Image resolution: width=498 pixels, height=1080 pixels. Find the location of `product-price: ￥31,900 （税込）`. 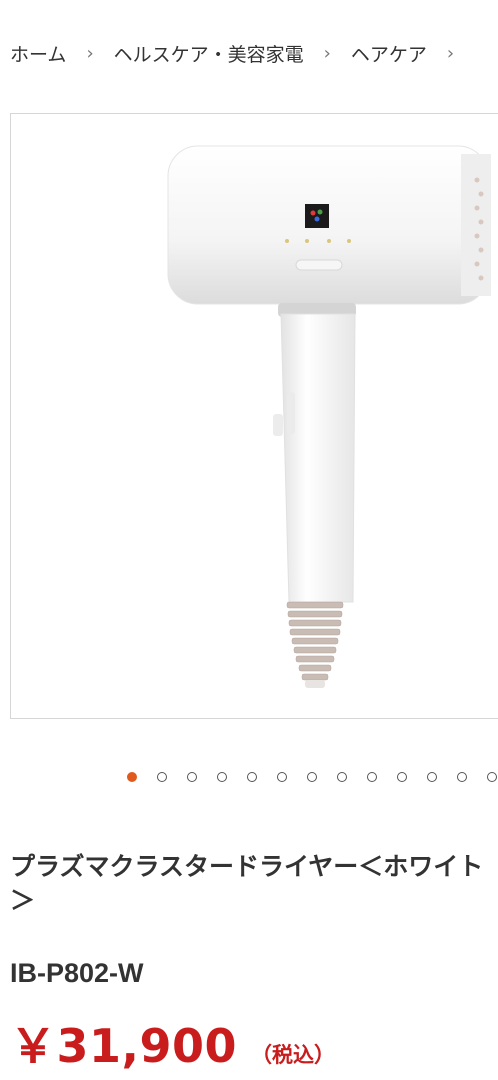

product-price: ￥31,900 （税込） is located at coordinates (172, 1043).